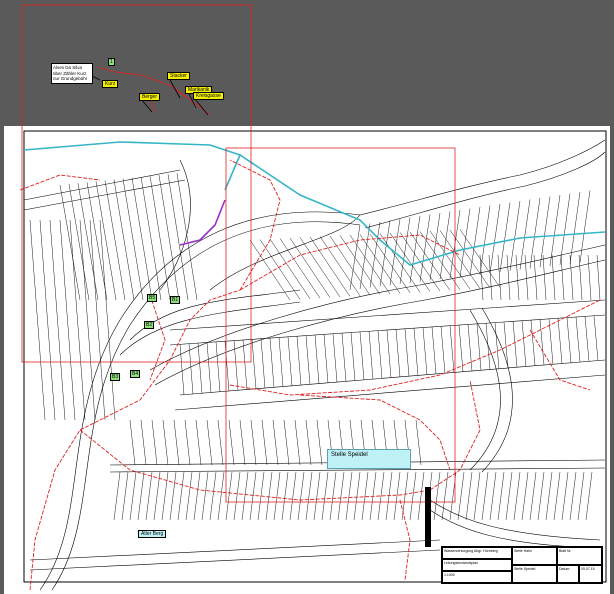 Image resolution: width=614 pixels, height=594 pixels. I want to click on tag-stacker: Stacker, so click(178, 76).